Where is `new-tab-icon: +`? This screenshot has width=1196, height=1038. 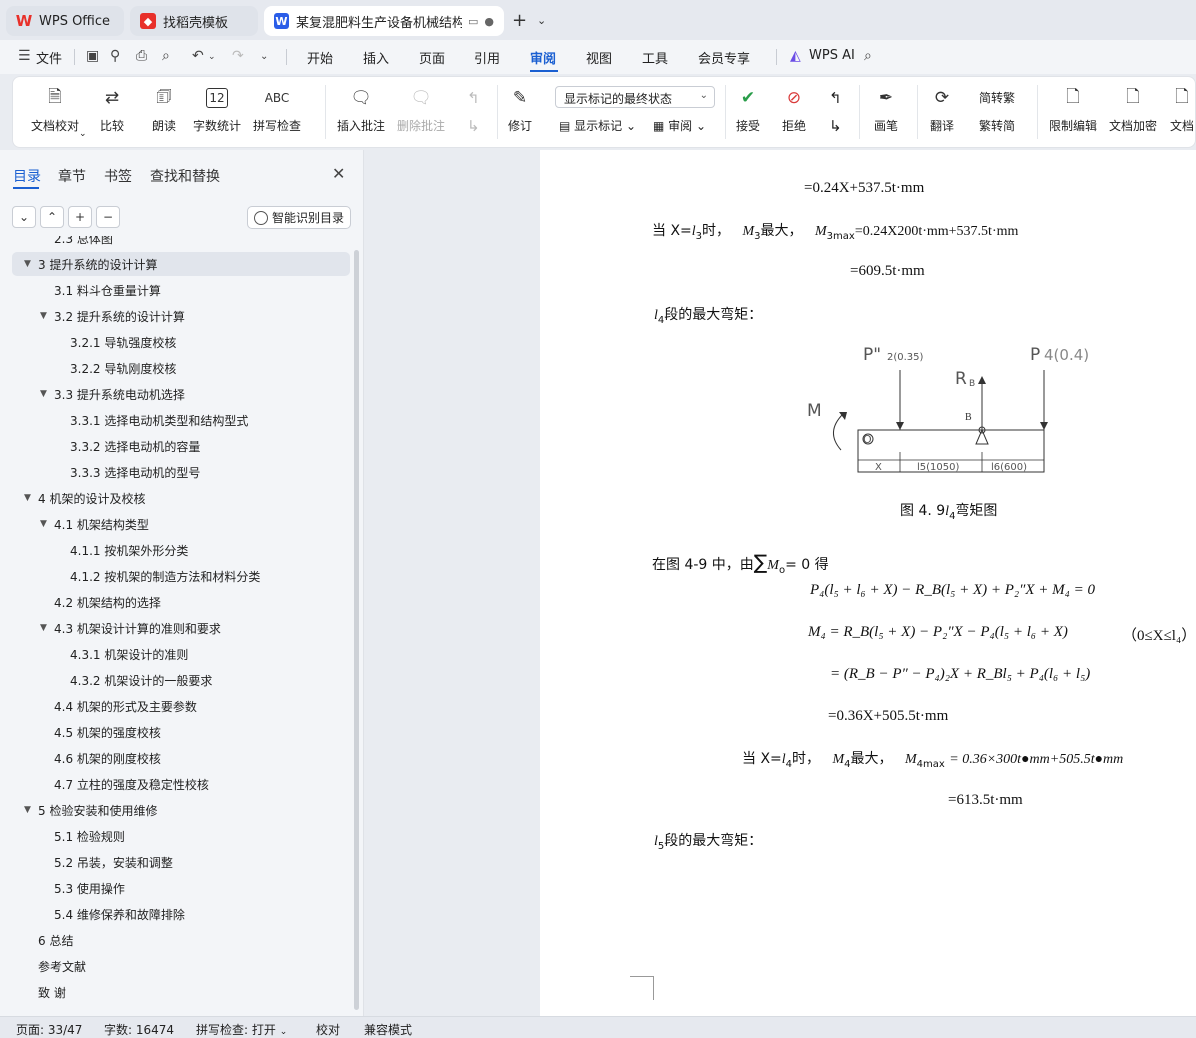
new-tab-icon: + is located at coordinates (519, 20).